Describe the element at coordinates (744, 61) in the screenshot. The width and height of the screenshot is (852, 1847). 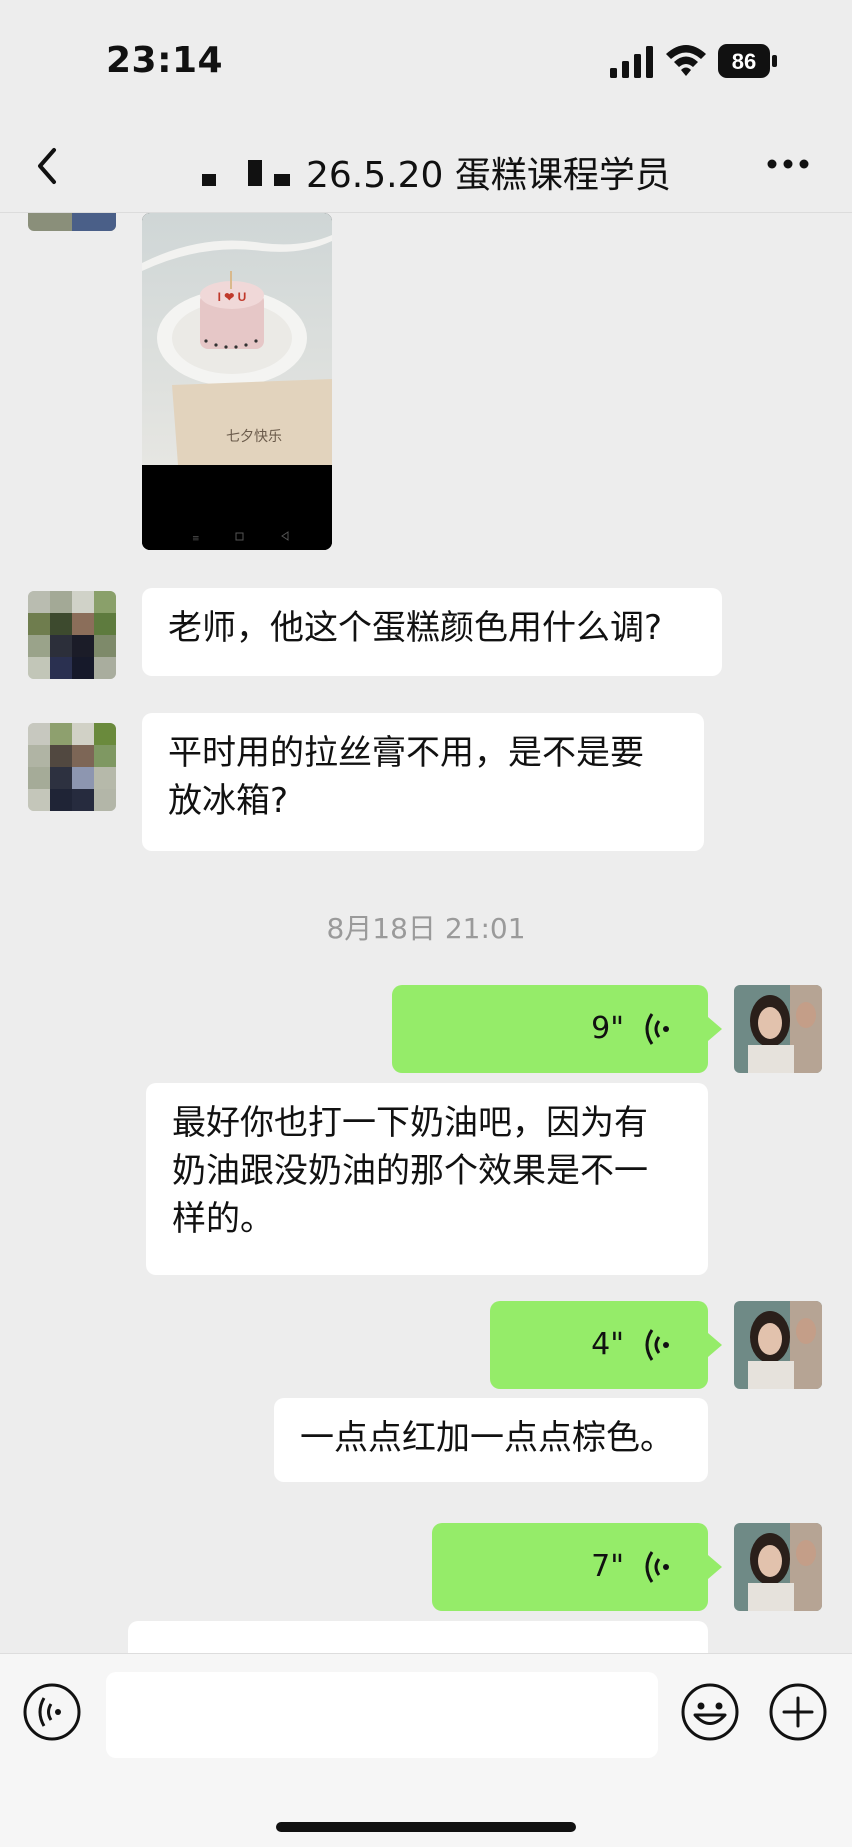
I see `battery-level: 86` at that location.